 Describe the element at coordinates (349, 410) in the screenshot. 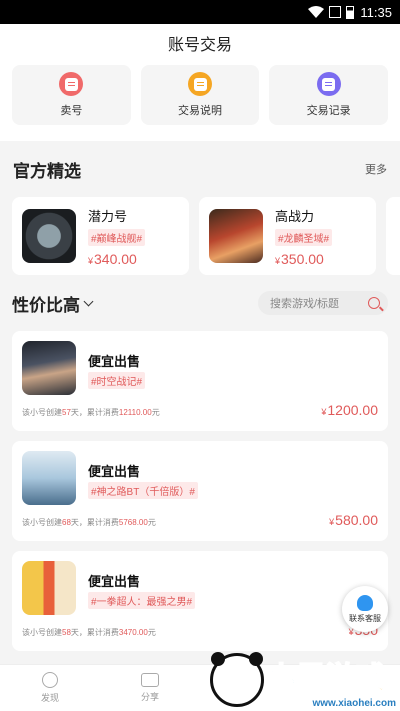

I see `listing-price: ¥1200.00` at that location.